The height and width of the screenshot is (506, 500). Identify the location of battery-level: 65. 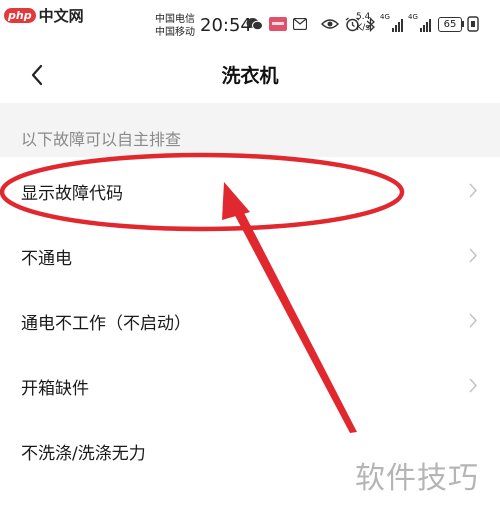
(450, 24).